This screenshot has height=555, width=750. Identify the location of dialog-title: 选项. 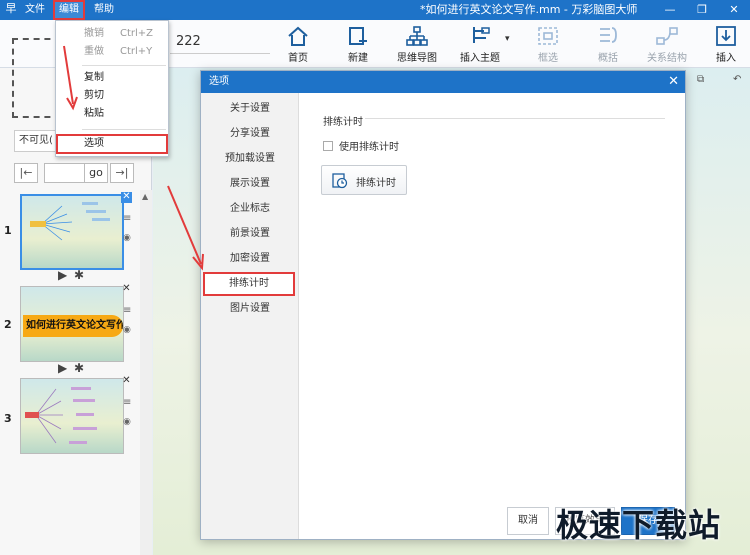
(219, 81).